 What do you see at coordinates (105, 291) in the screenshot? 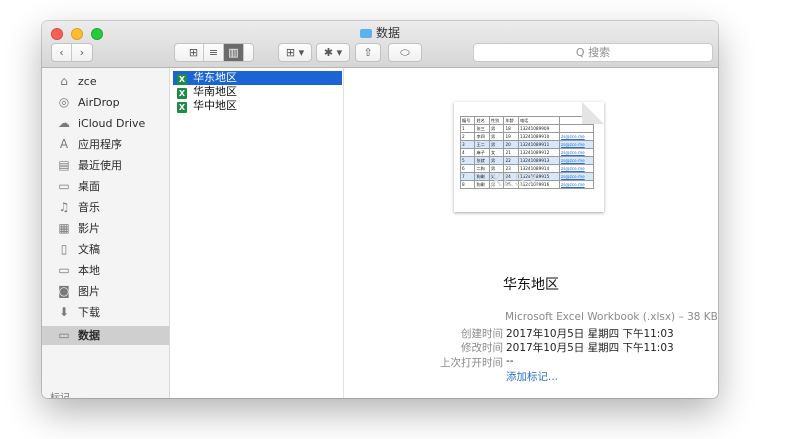
I see `sidebar-item-pictures: ◙ 图片` at bounding box center [105, 291].